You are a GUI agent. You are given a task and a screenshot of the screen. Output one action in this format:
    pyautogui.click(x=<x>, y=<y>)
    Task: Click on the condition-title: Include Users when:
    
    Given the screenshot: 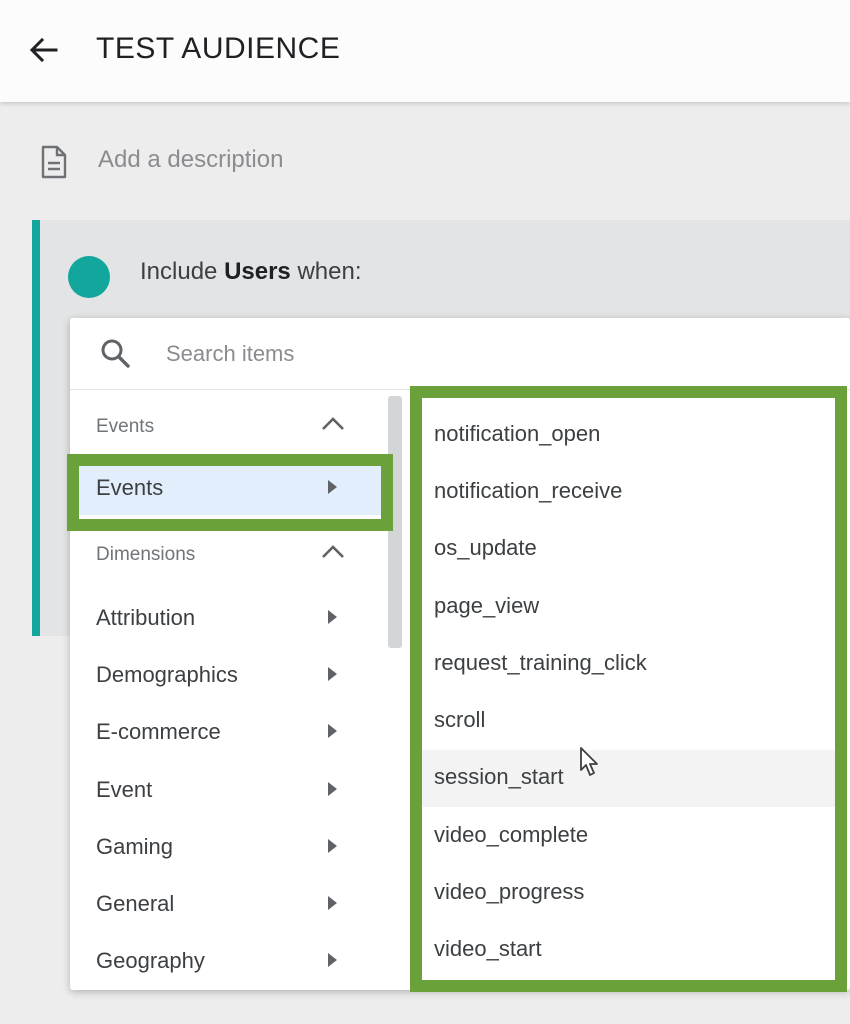 What is the action you would take?
    pyautogui.click(x=251, y=272)
    